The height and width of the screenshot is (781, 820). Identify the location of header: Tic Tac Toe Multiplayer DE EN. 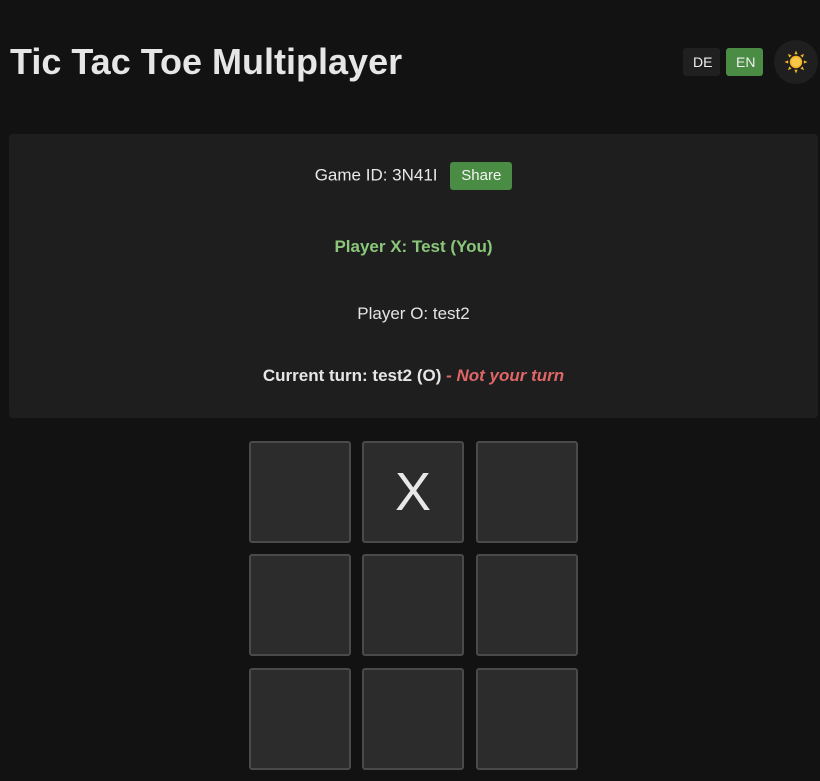
(415, 62).